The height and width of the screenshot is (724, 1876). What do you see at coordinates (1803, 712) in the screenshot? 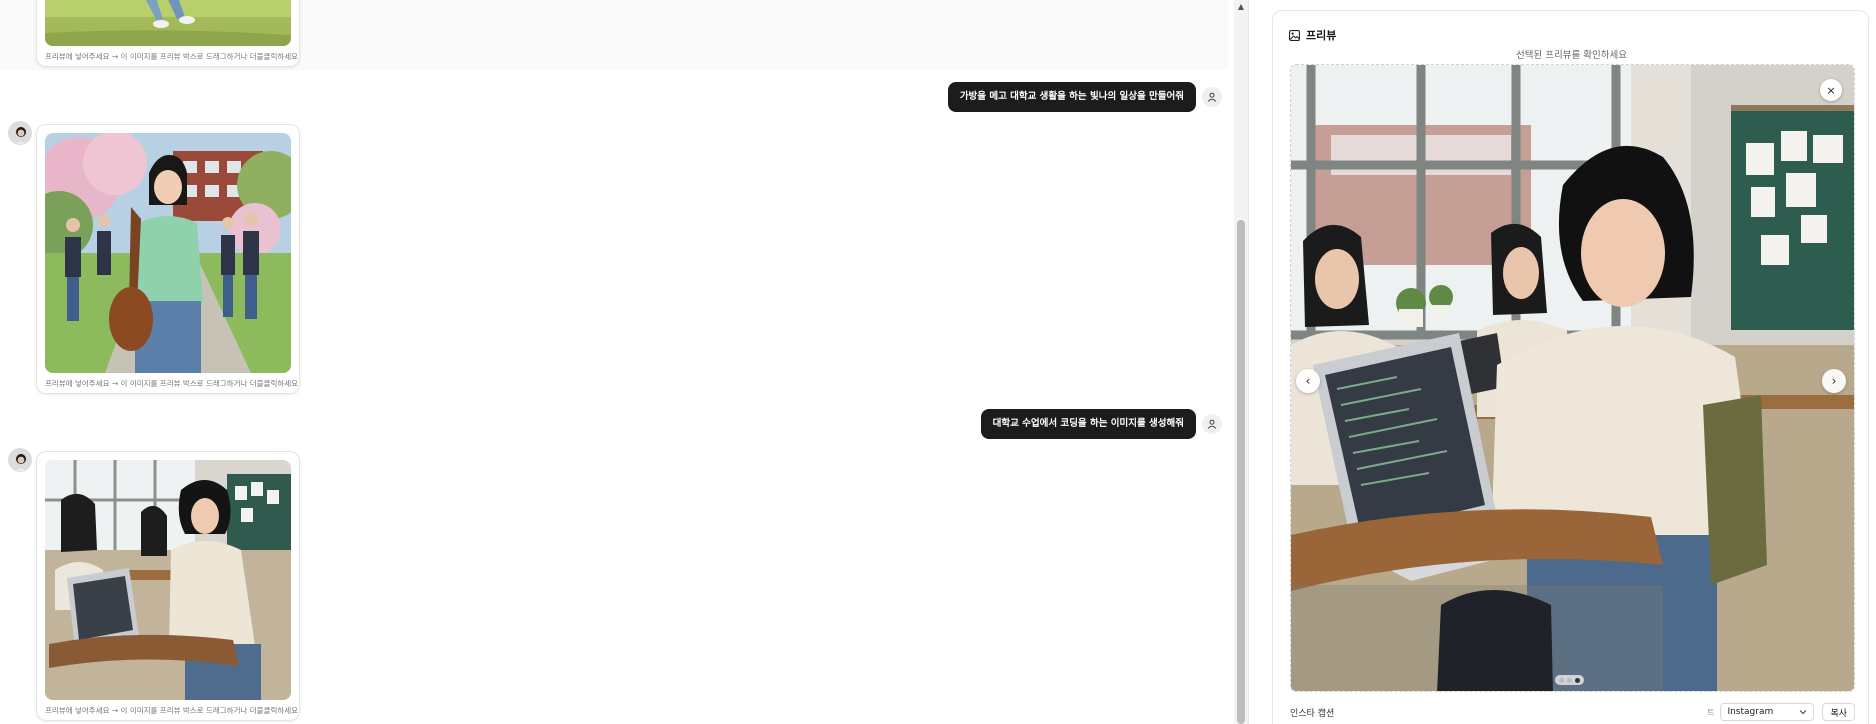
I see `chevron-down-icon` at bounding box center [1803, 712].